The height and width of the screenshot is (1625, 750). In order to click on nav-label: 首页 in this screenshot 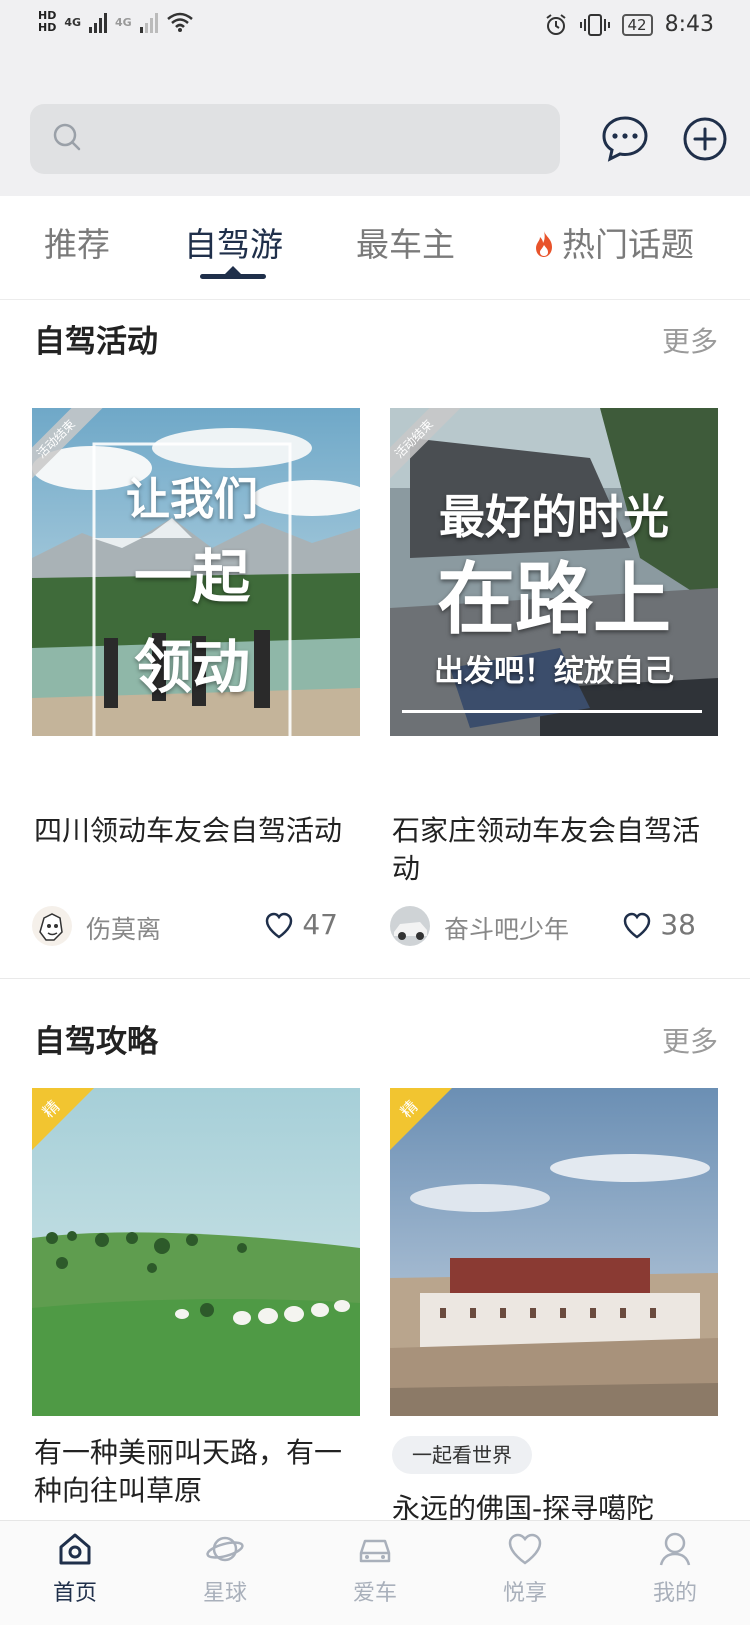, I will do `click(74, 1593)`.